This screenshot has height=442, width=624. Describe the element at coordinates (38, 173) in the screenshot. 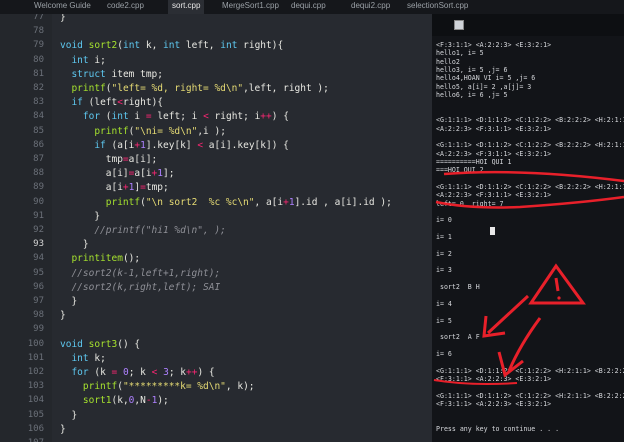

I see `line-number: 88` at that location.